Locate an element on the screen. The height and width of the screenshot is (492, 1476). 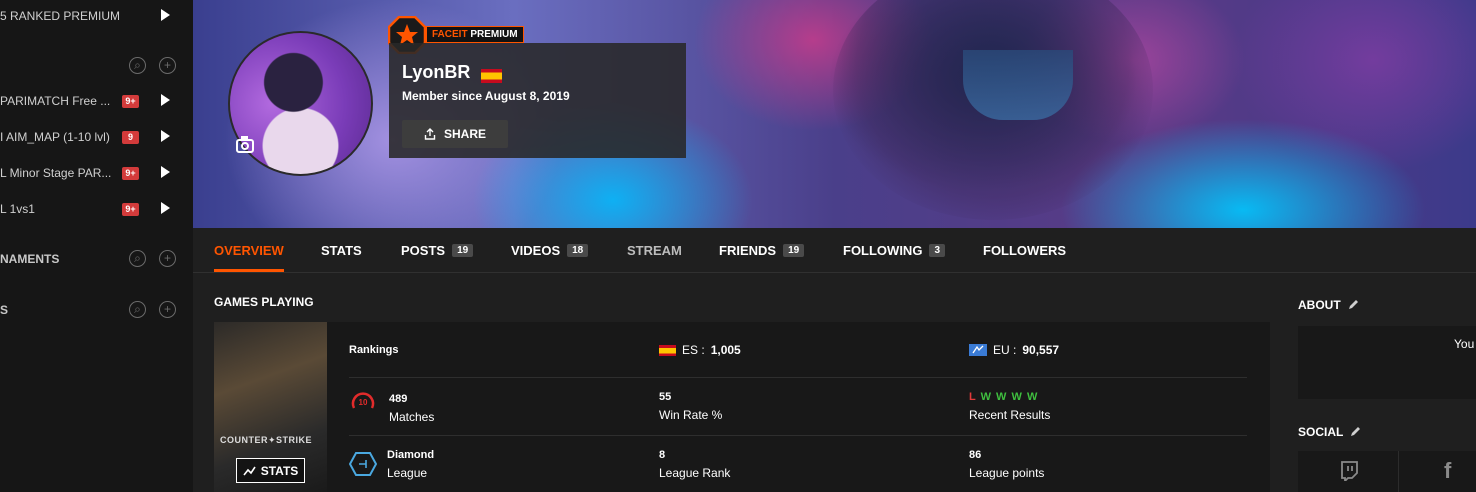
matches-label: Matches is located at coordinates (412, 417).